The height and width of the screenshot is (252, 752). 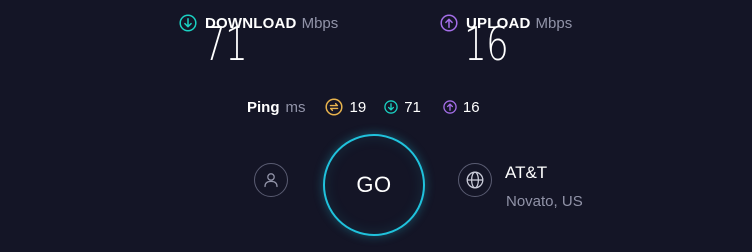 I want to click on idle-latency: 19, so click(x=345, y=107).